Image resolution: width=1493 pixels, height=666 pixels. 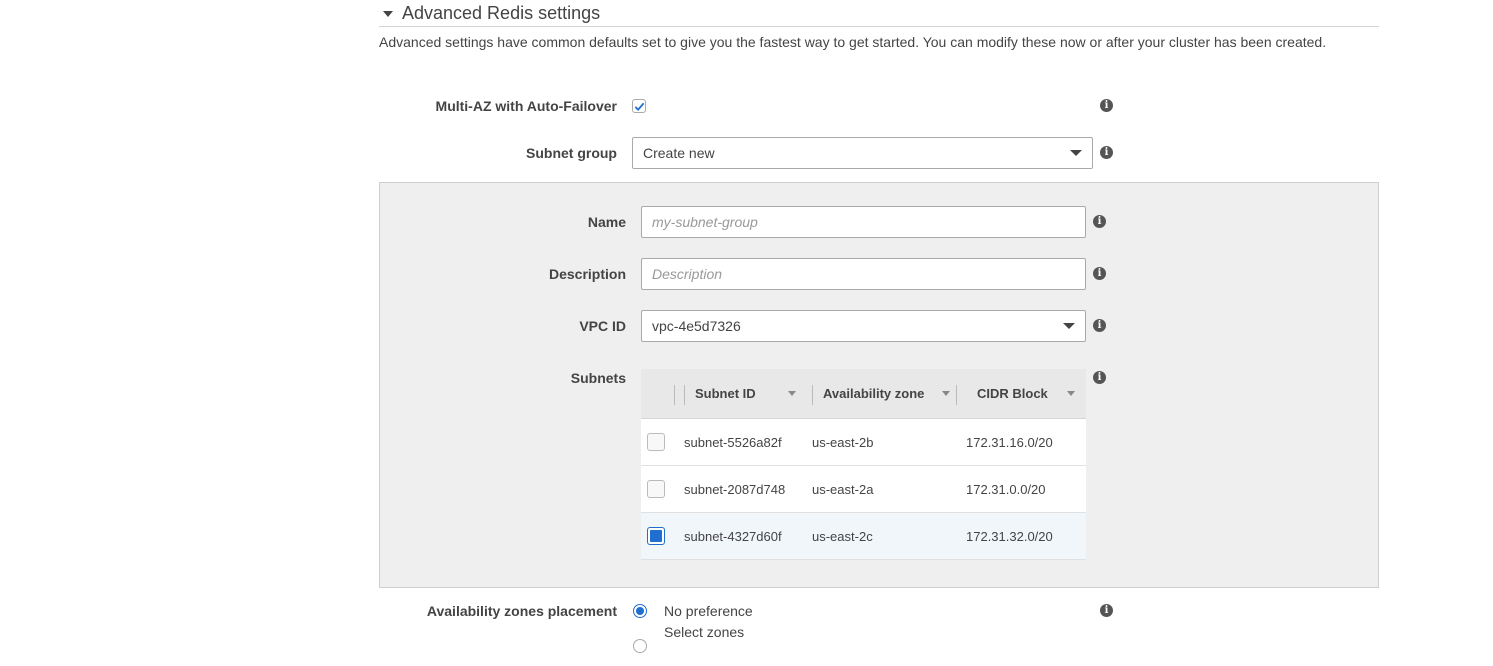 What do you see at coordinates (526, 106) in the screenshot?
I see `multi-az-label: Multi-AZ with Auto-Failover` at bounding box center [526, 106].